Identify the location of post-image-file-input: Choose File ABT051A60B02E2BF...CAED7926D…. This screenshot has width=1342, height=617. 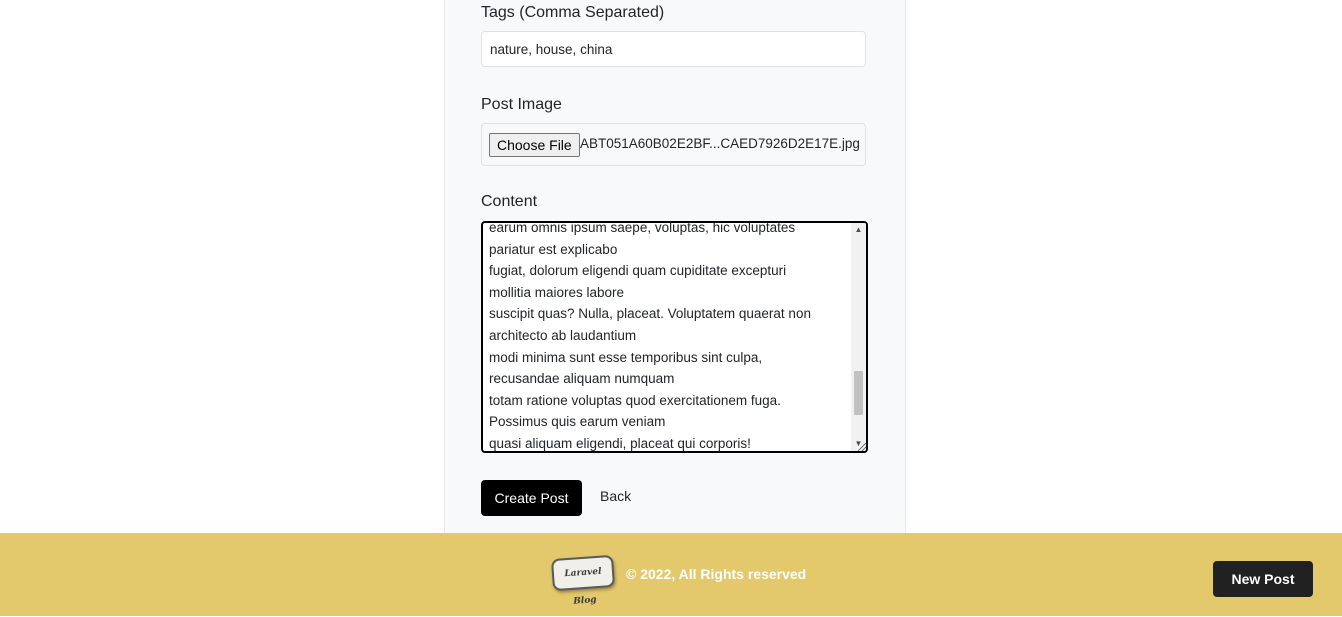
(673, 144).